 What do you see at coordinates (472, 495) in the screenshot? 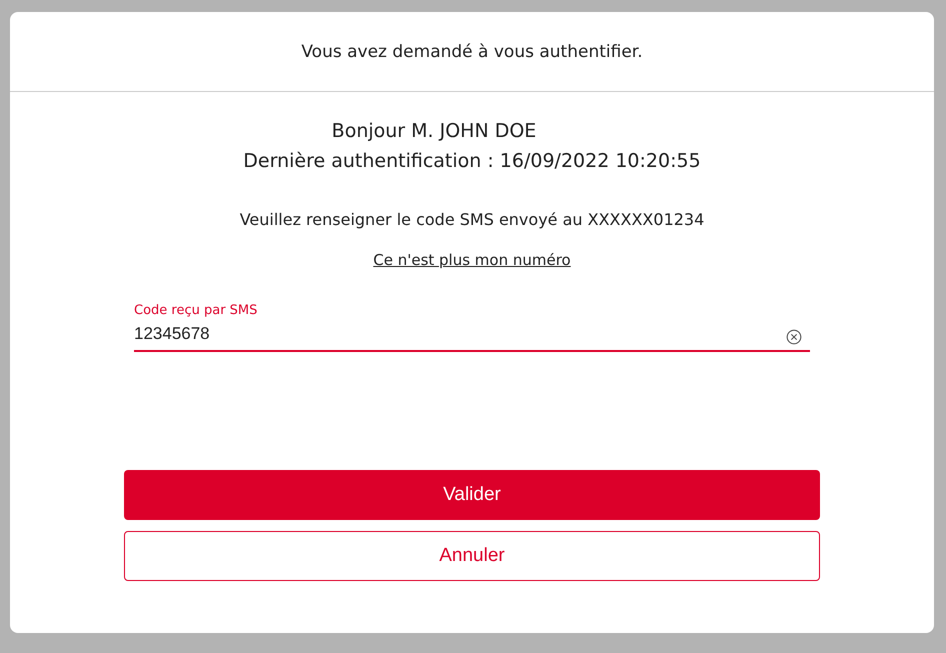
I see `validate-button: Valider` at bounding box center [472, 495].